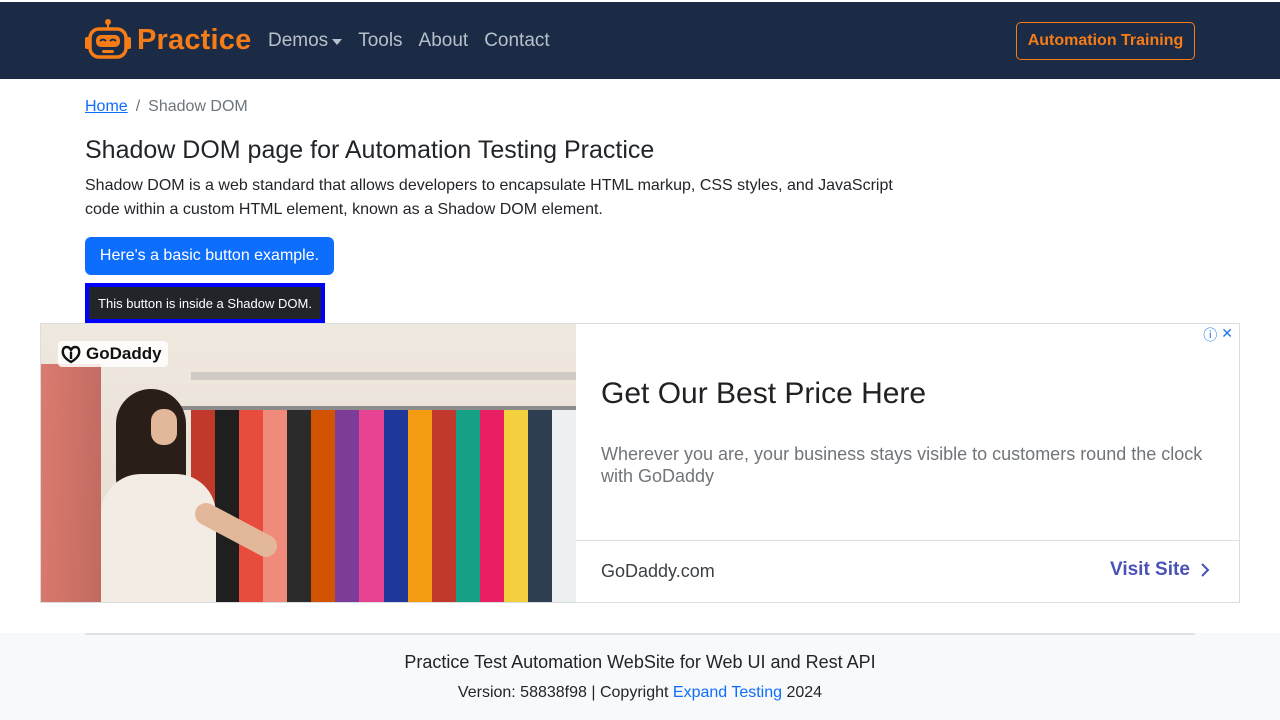  Describe the element at coordinates (194, 39) in the screenshot. I see `brand-name: Practice` at that location.